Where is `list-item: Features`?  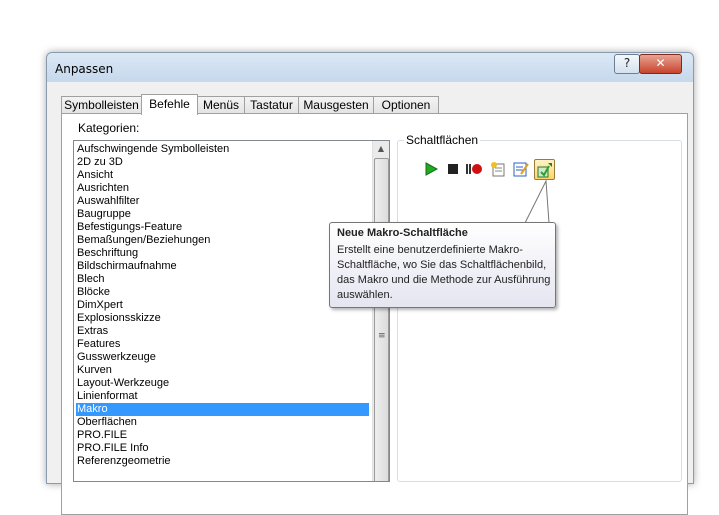
list-item: Features is located at coordinates (222, 344).